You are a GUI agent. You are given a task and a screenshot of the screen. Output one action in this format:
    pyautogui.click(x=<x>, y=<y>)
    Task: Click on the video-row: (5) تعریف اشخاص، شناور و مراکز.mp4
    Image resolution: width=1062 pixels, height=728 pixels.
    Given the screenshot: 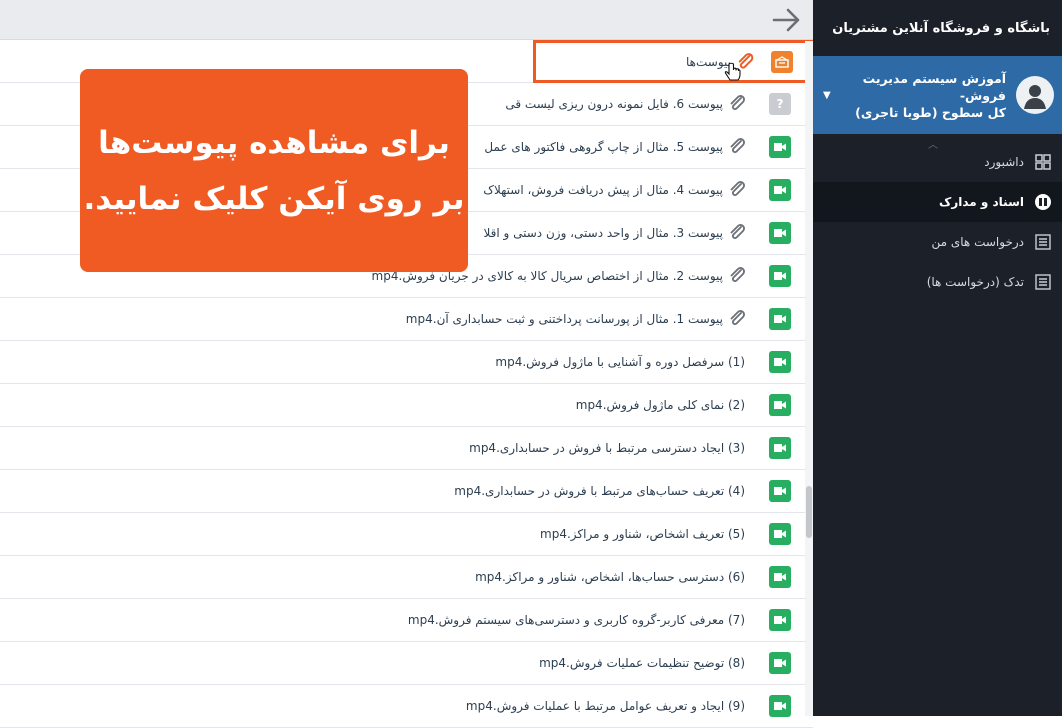 What is the action you would take?
    pyautogui.click(x=406, y=534)
    